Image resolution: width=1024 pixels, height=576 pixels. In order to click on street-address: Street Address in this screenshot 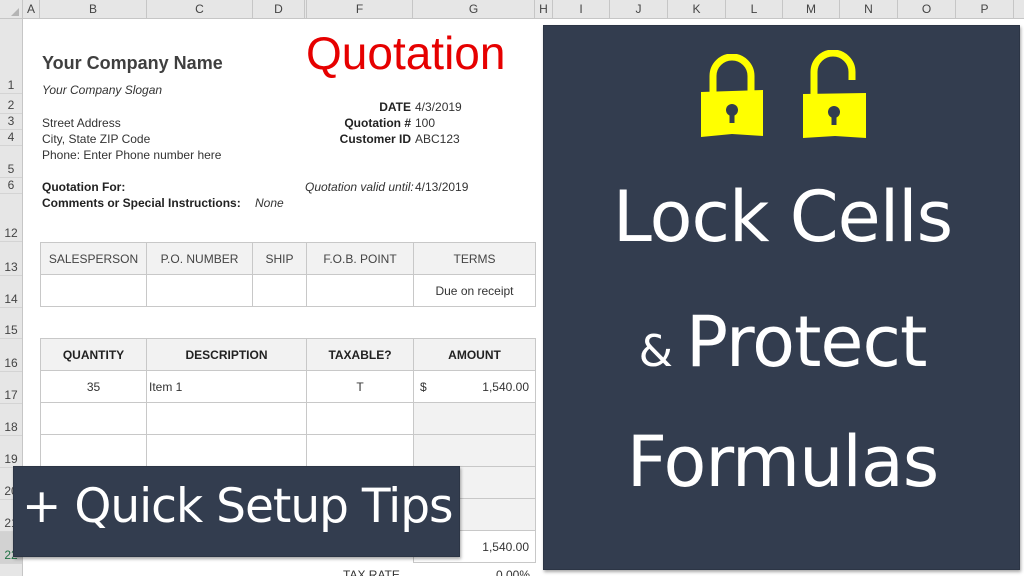, I will do `click(81, 123)`.